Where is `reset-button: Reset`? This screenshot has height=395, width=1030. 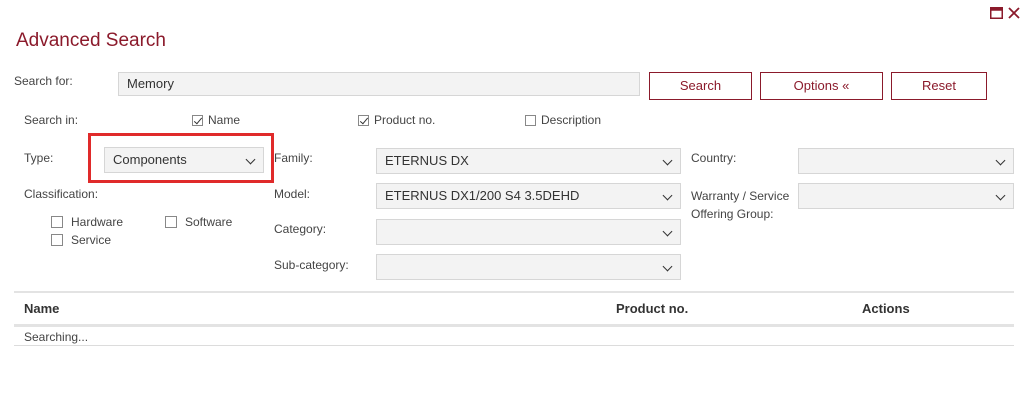
reset-button: Reset is located at coordinates (939, 86).